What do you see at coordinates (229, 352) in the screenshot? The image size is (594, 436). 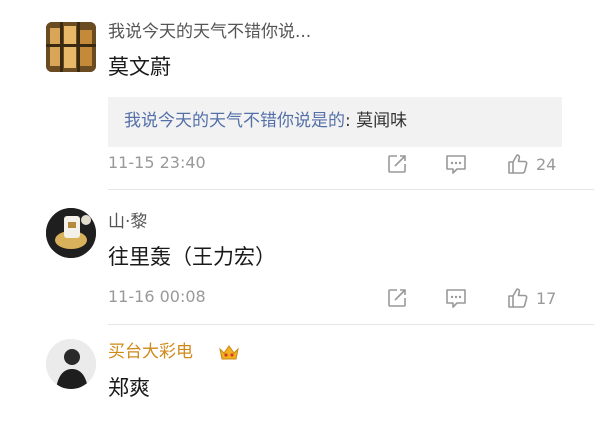 I see `vip-crown-icon` at bounding box center [229, 352].